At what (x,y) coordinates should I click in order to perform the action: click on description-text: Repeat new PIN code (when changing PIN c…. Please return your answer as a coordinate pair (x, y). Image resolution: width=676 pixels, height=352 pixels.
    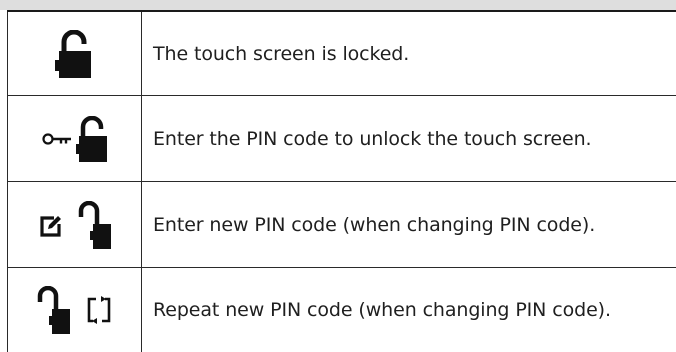
    Looking at the image, I should click on (382, 310).